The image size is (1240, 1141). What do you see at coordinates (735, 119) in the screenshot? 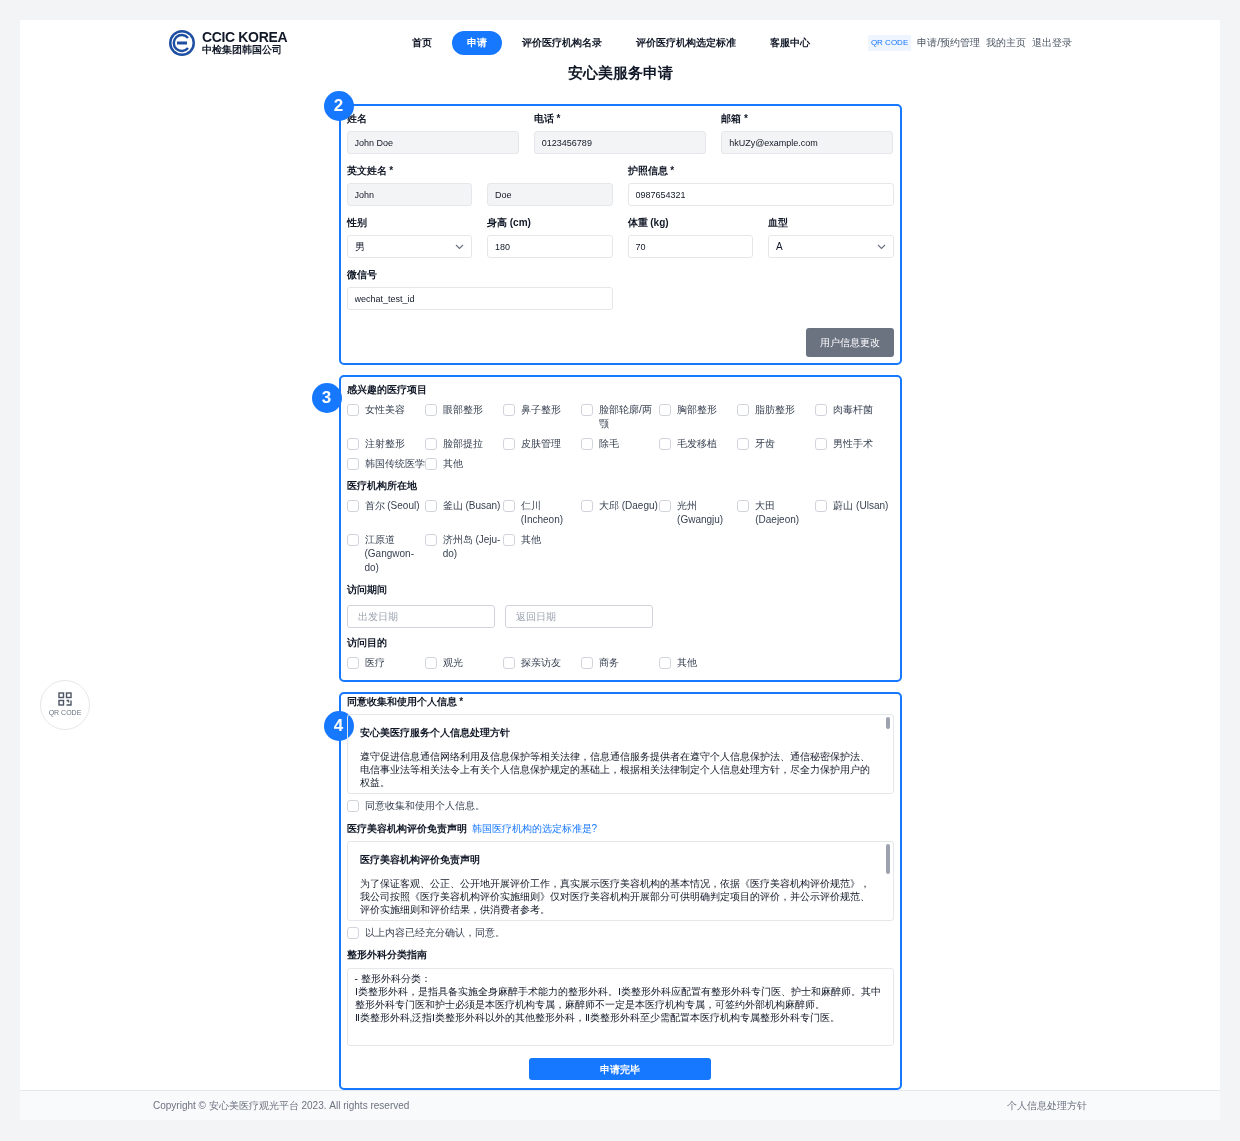
I see `field-label: 邮箱 *` at bounding box center [735, 119].